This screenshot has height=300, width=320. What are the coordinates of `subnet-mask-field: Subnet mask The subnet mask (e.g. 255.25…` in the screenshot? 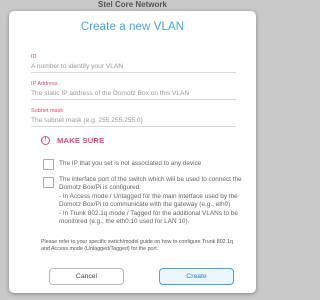 It's located at (133, 117).